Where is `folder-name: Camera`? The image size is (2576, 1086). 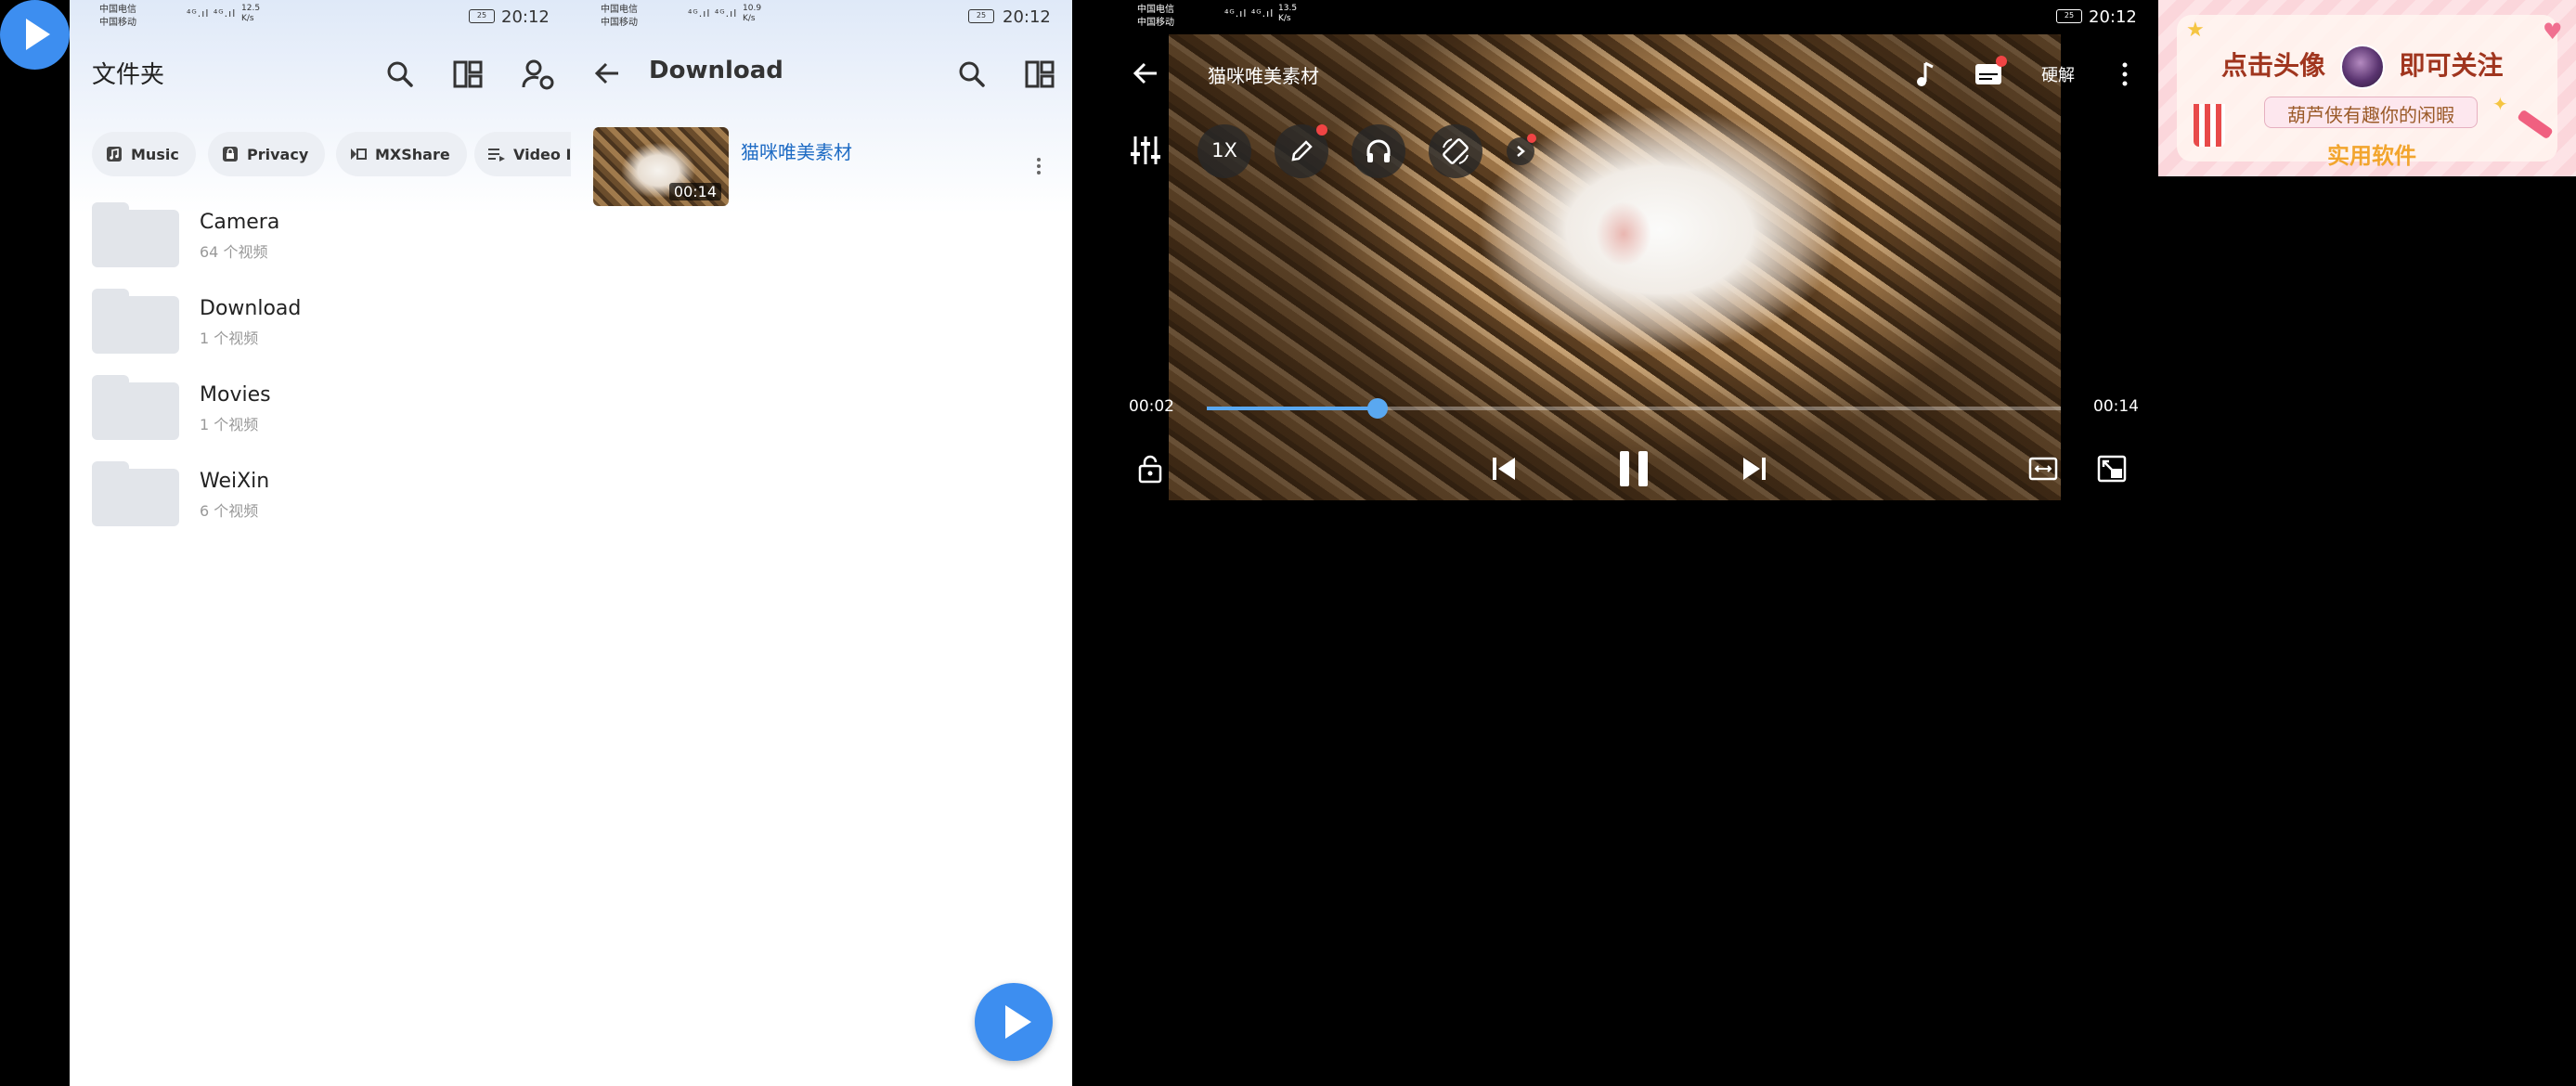 folder-name: Camera is located at coordinates (240, 222).